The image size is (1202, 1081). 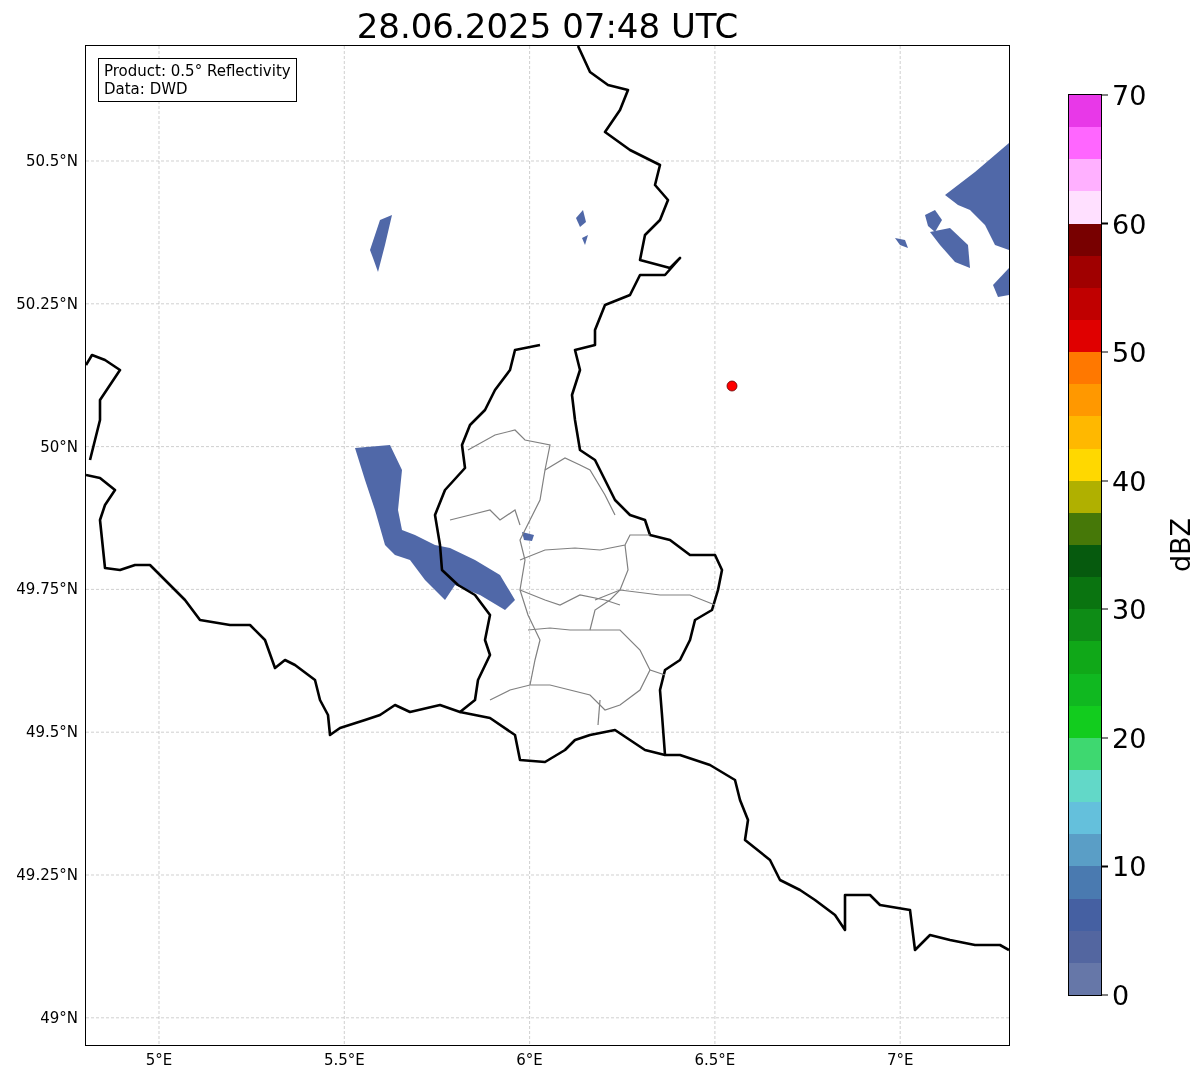 I want to click on latitude-label: 50°N, so click(x=59, y=447).